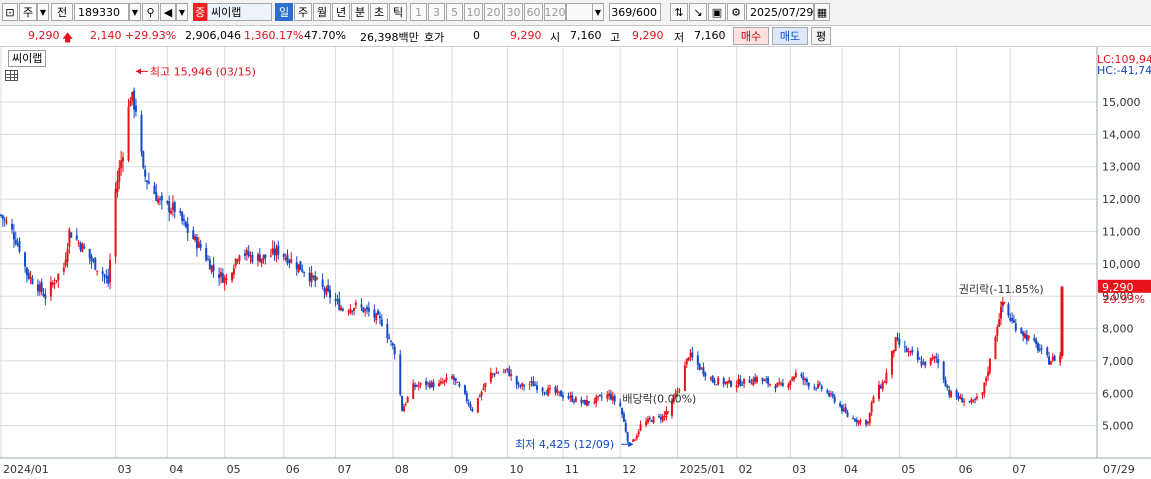  What do you see at coordinates (168, 12) in the screenshot?
I see `speaker-icon: ◀` at bounding box center [168, 12].